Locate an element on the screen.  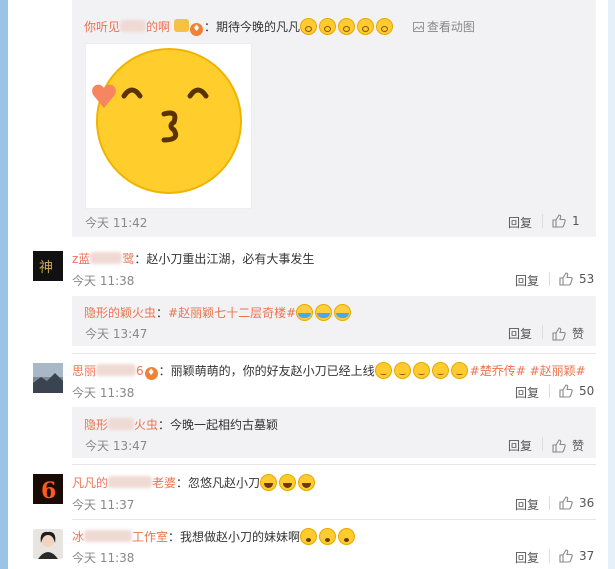
comment-text: ：我想做赵小刀的妹妹啊 is located at coordinates (234, 537).